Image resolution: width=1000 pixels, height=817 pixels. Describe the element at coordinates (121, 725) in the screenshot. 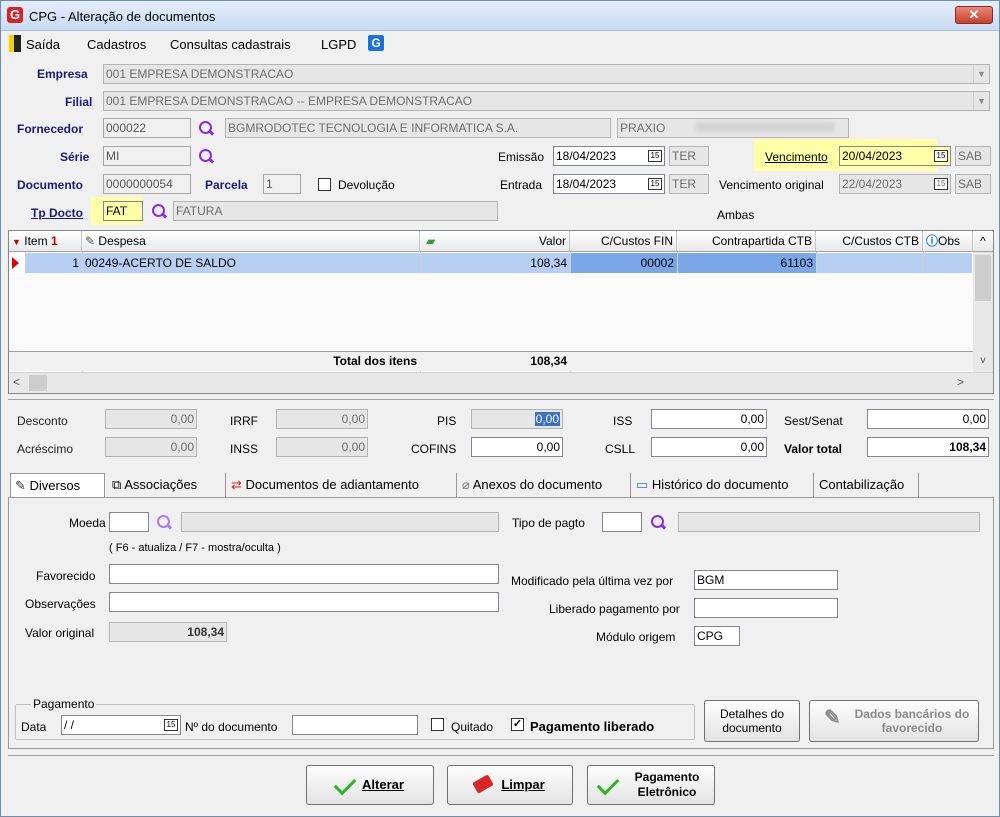

I see `data-field: / /15` at that location.